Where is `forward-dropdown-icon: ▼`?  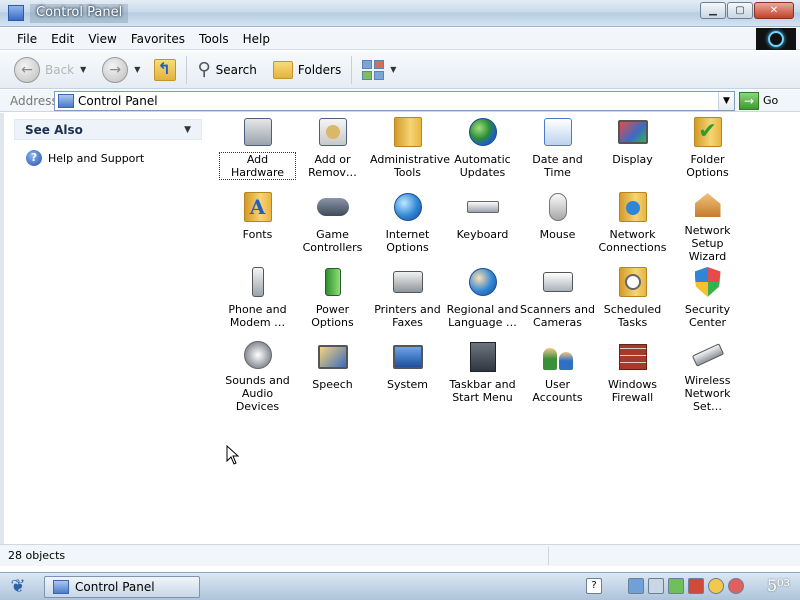 forward-dropdown-icon: ▼ is located at coordinates (137, 69).